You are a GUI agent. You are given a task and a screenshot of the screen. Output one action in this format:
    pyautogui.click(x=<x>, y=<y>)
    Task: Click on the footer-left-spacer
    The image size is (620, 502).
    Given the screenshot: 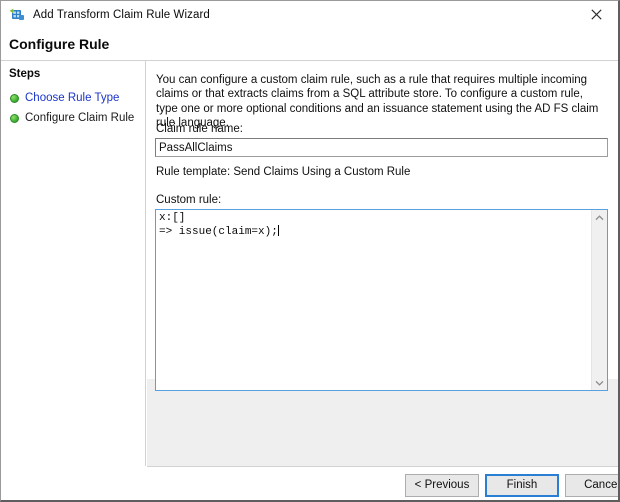 What is the action you would take?
    pyautogui.click(x=74, y=483)
    